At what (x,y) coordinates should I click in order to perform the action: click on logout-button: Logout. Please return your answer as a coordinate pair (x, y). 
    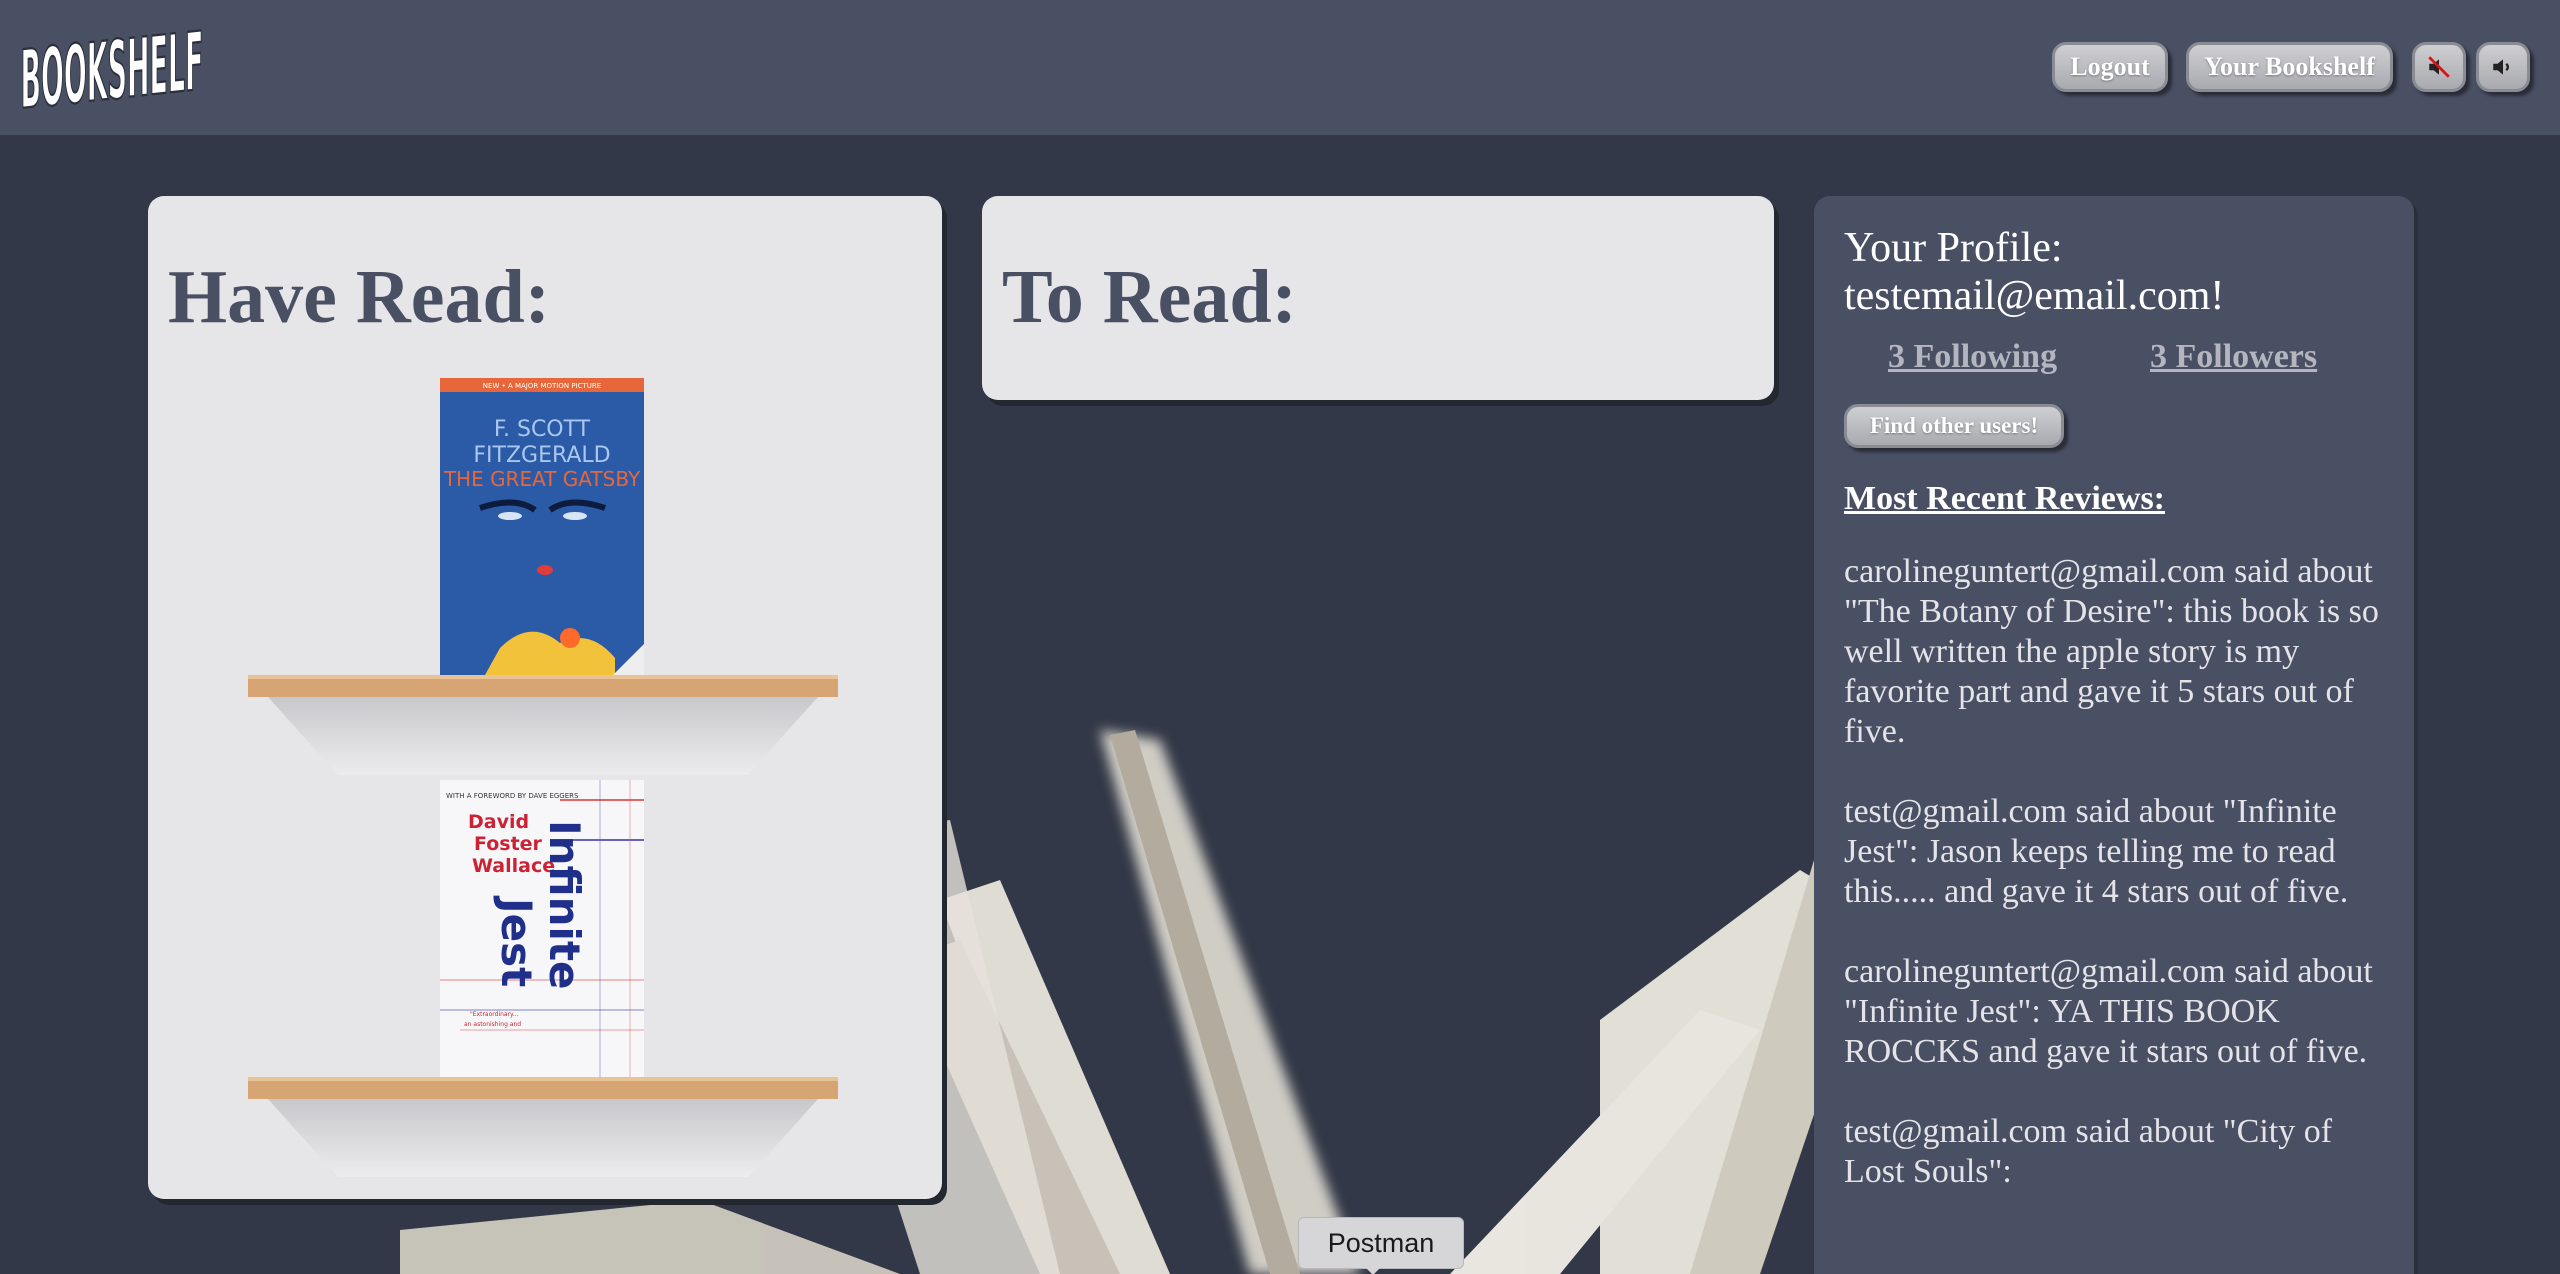
    Looking at the image, I should click on (2110, 67).